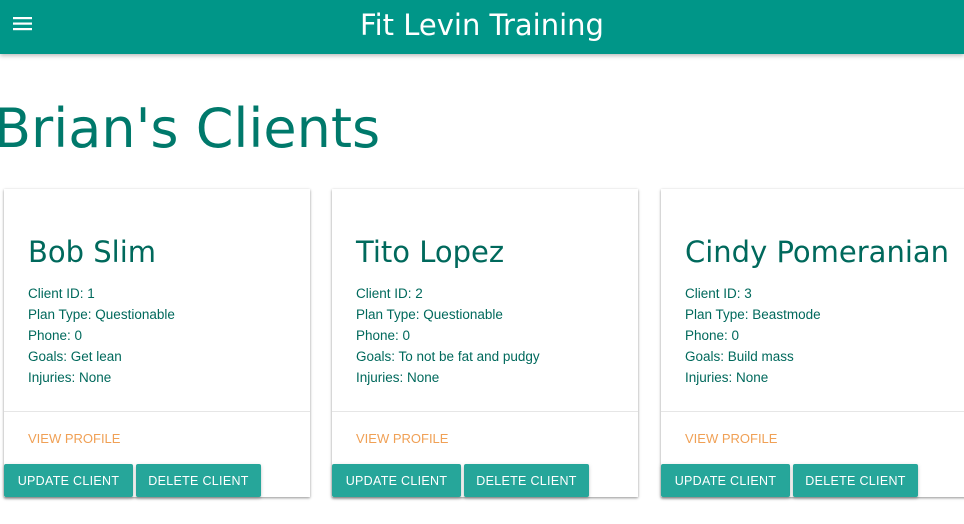 This screenshot has height=524, width=964. What do you see at coordinates (61, 293) in the screenshot?
I see `client-id: Client ID: 1` at bounding box center [61, 293].